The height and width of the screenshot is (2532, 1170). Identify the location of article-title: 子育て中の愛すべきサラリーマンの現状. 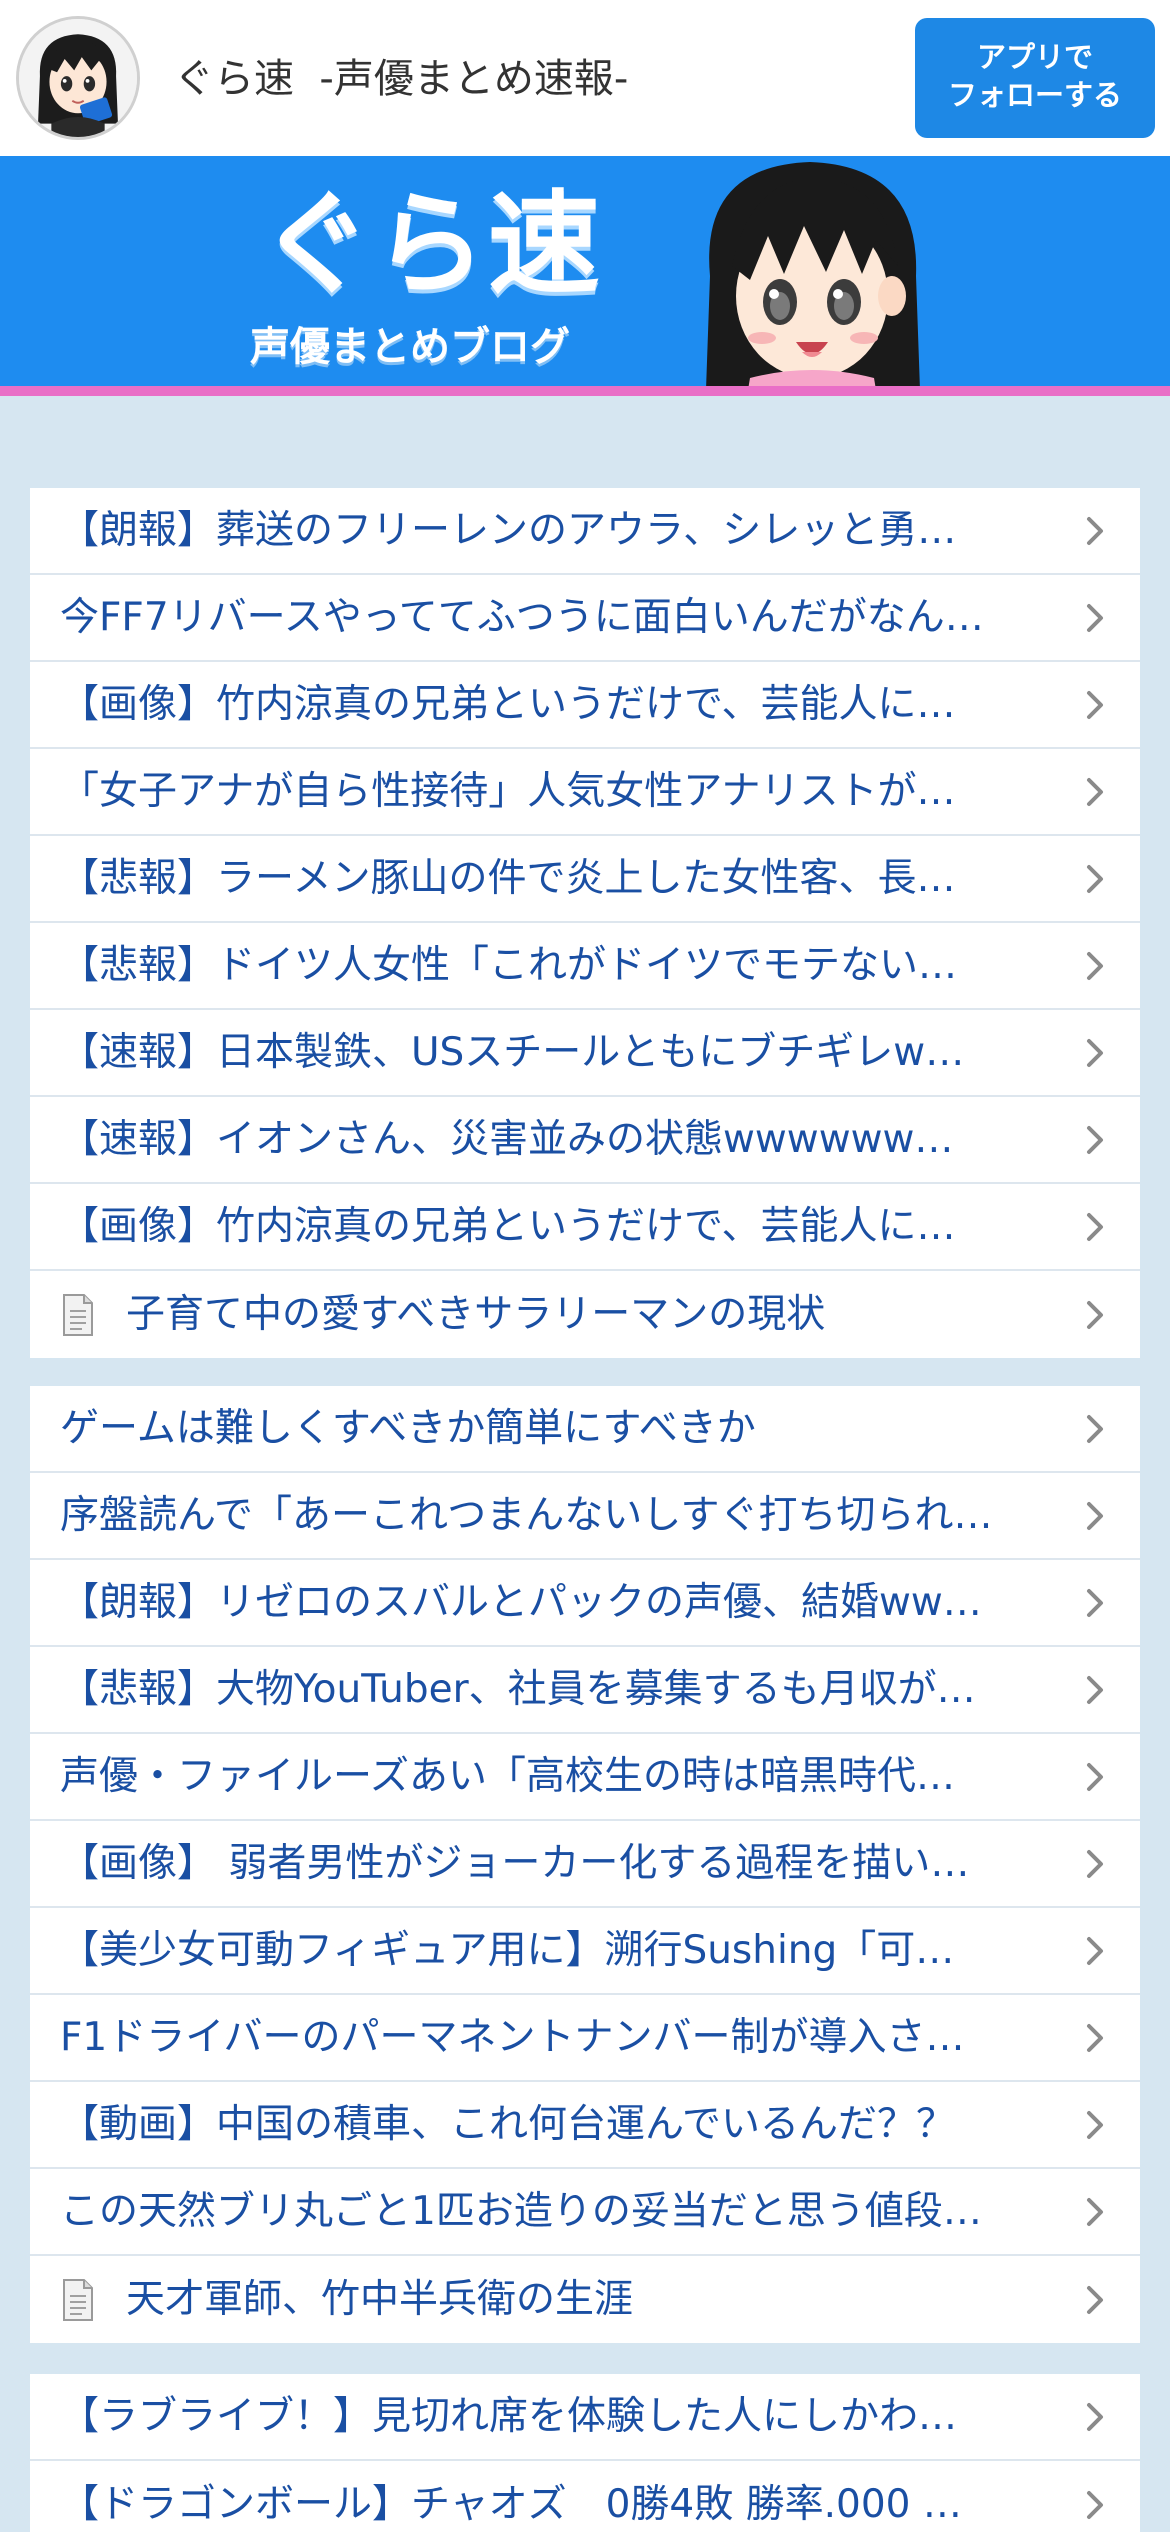
(476, 1314).